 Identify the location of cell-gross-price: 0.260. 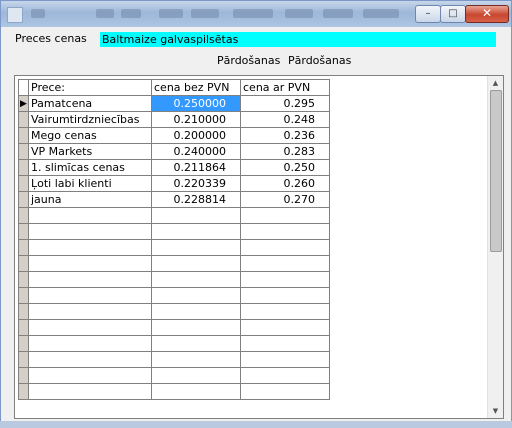
(285, 183).